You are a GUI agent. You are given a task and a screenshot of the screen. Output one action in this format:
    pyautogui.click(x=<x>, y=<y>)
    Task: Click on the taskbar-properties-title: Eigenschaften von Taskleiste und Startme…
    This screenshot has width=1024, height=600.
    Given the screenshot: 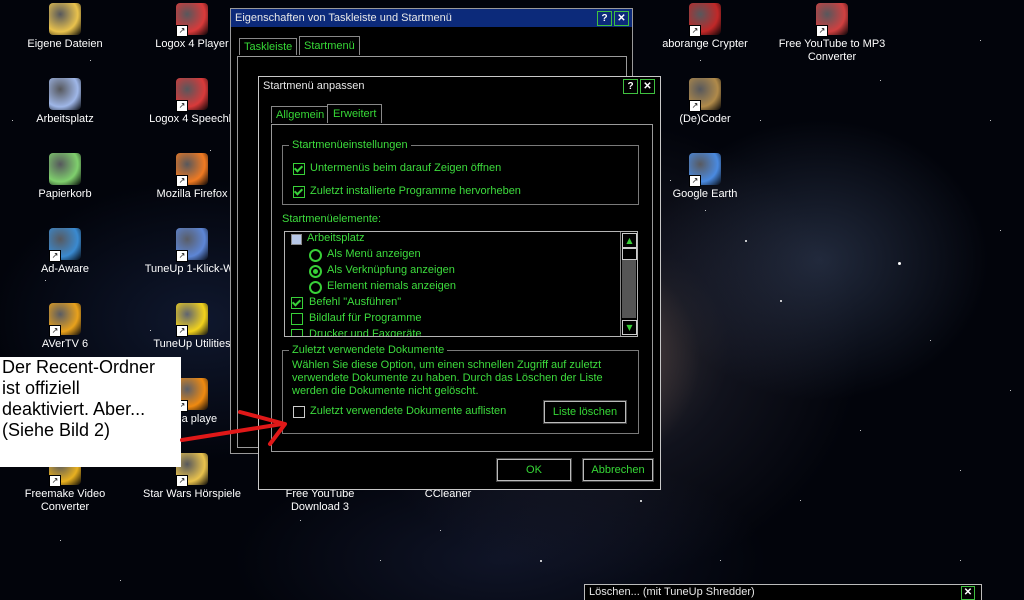 What is the action you would take?
    pyautogui.click(x=343, y=18)
    